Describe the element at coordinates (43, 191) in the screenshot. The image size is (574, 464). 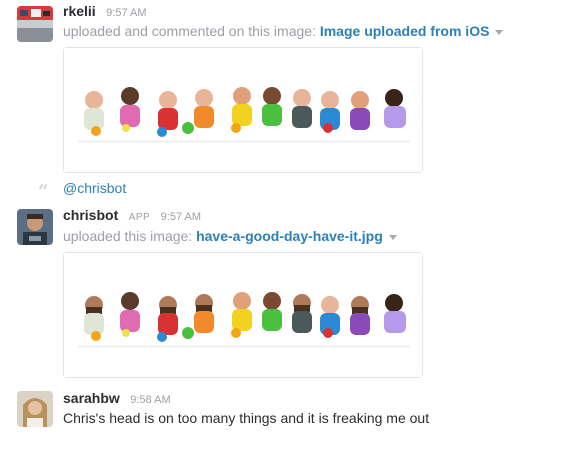
I see `quote-icon: “` at that location.